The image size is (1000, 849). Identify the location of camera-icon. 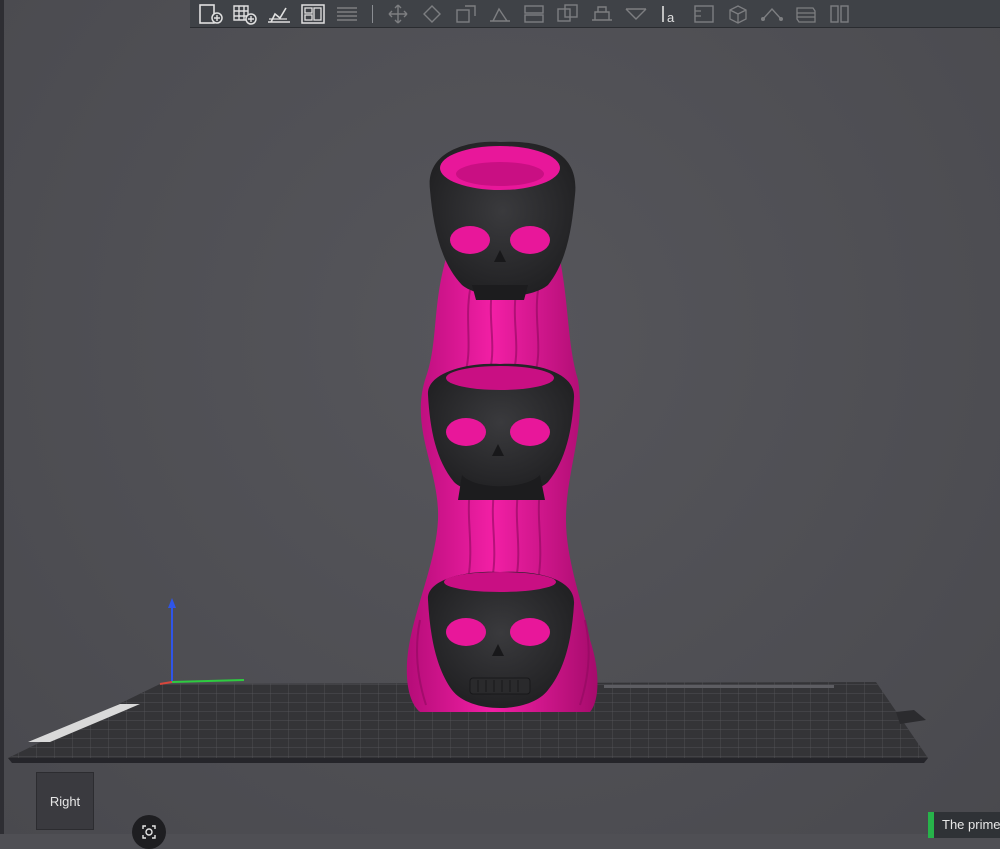
(149, 832).